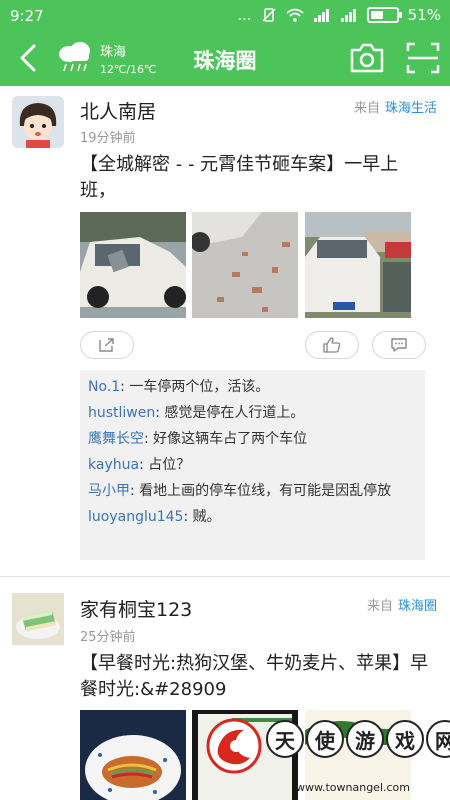 The height and width of the screenshot is (800, 450). Describe the element at coordinates (165, 465) in the screenshot. I see `comment-text: : 占位？` at that location.